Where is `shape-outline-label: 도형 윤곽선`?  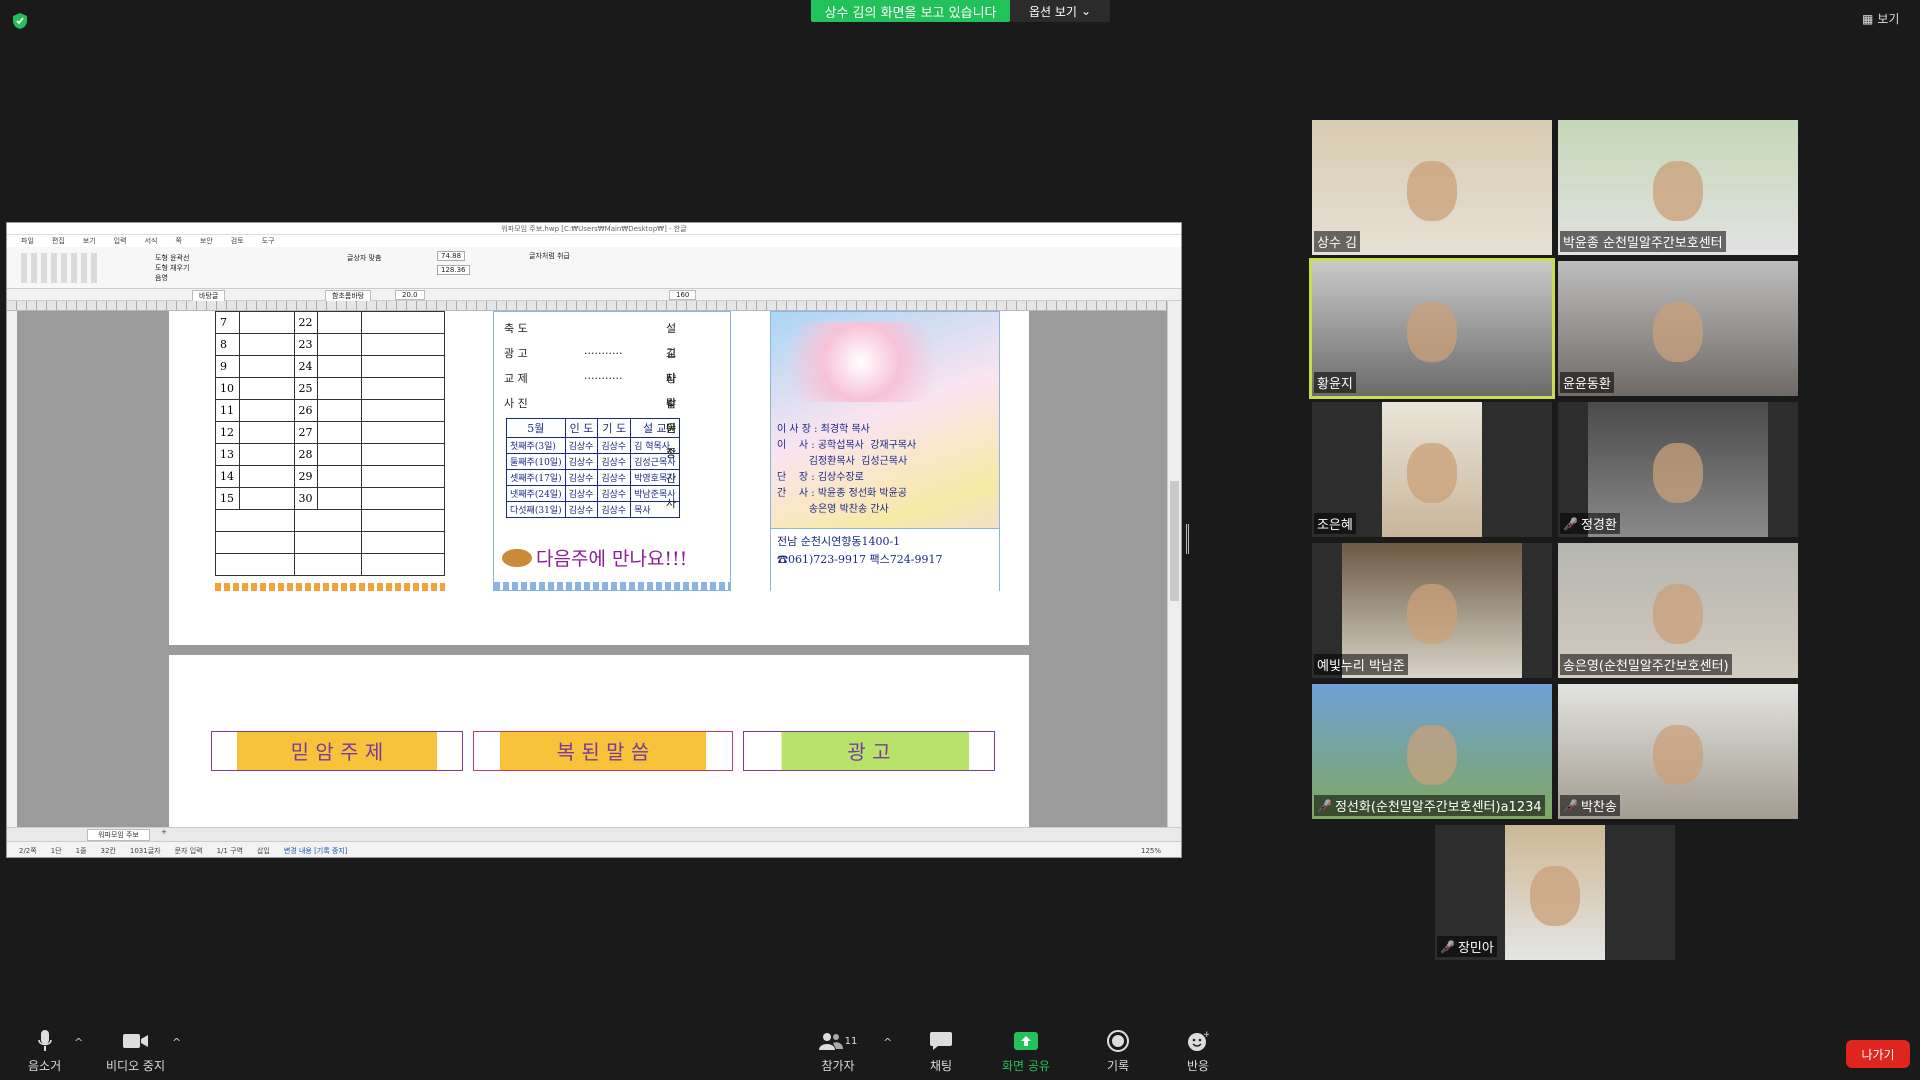
shape-outline-label: 도형 윤곽선 is located at coordinates (172, 258).